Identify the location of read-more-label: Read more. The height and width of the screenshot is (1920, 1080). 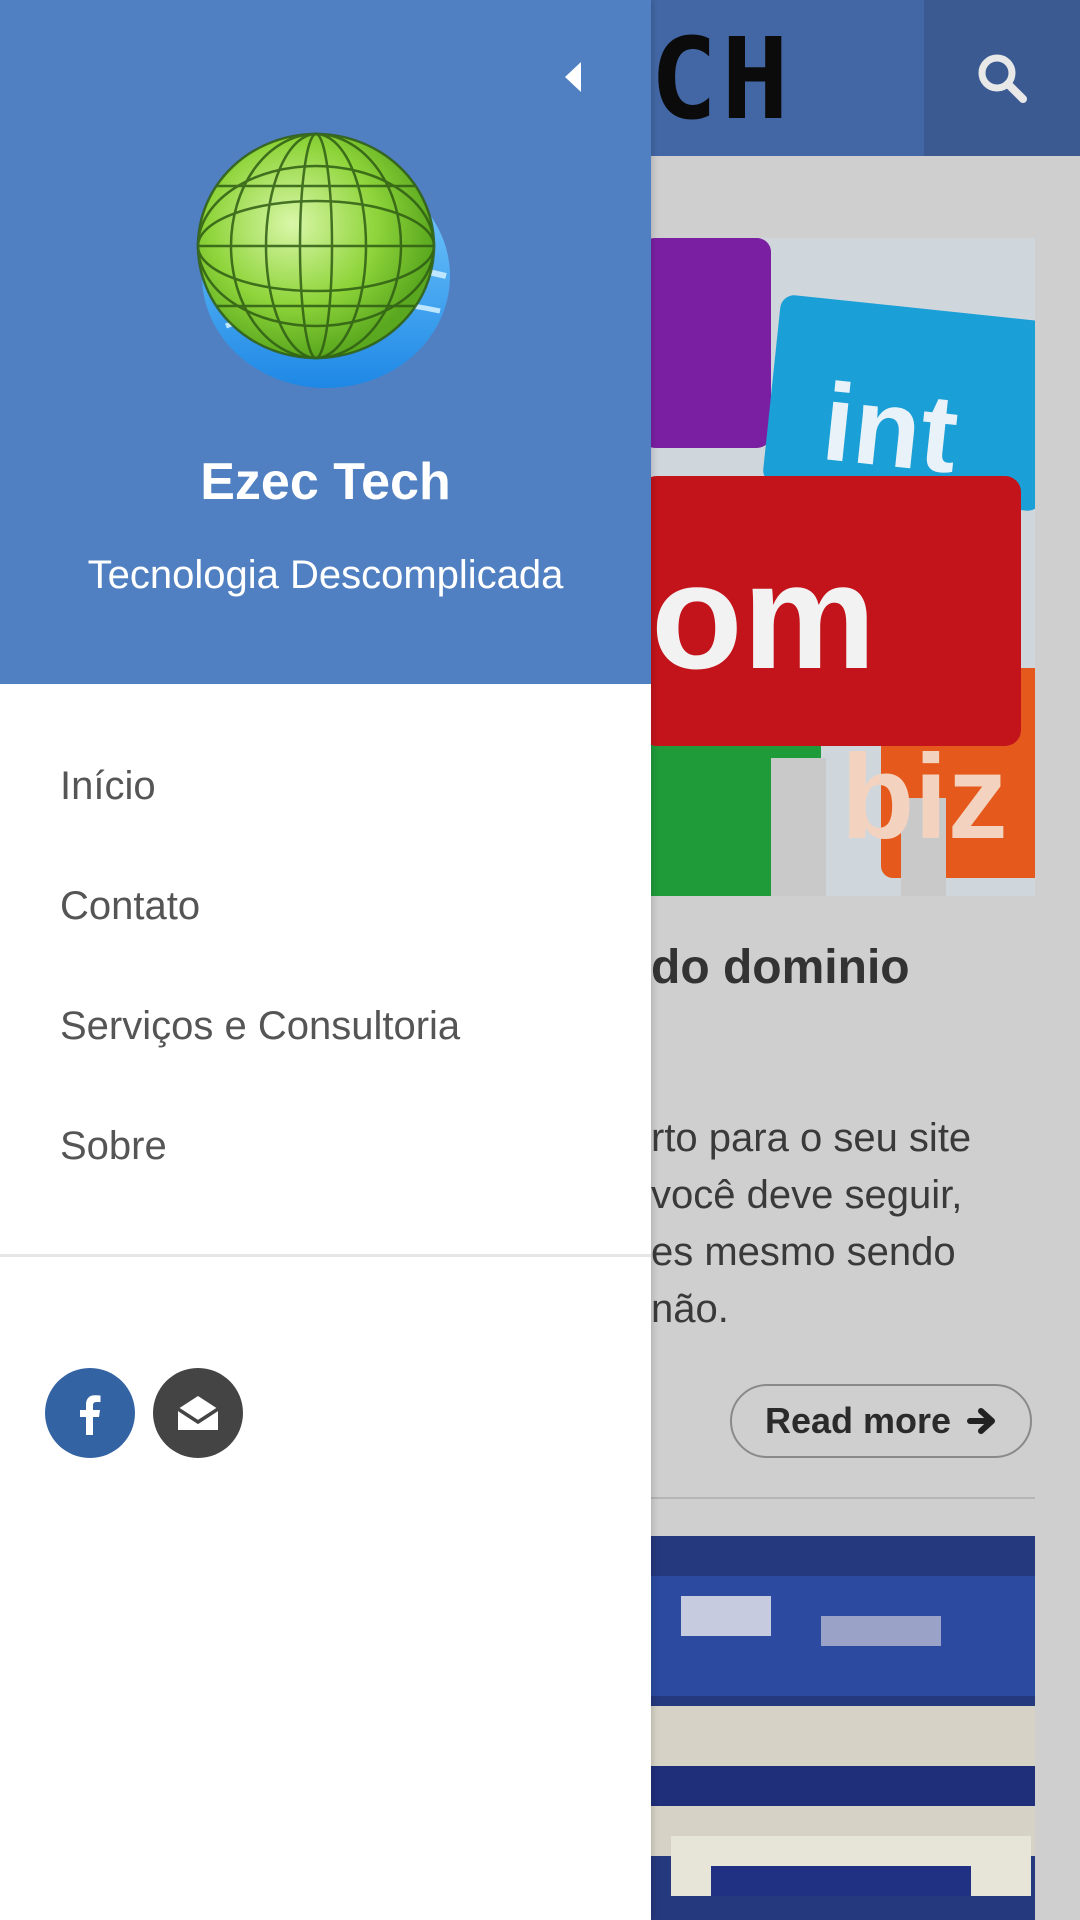
(858, 1420).